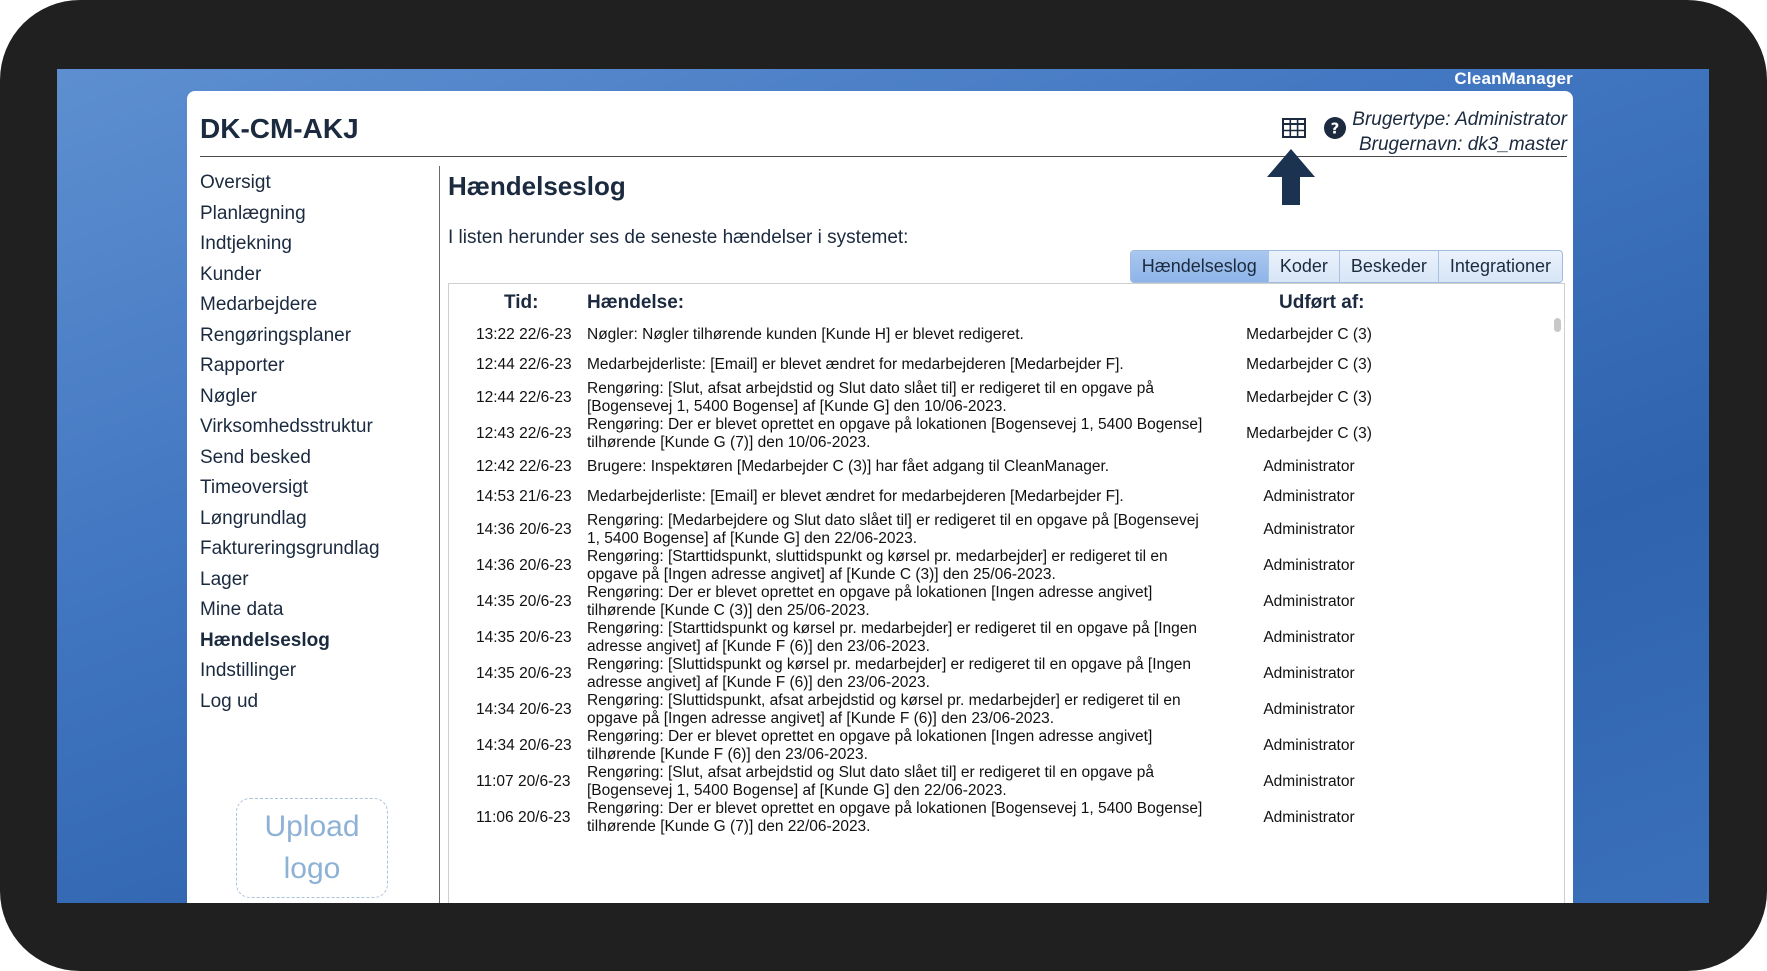  What do you see at coordinates (315, 214) in the screenshot?
I see `sidebar-item: Planlægning` at bounding box center [315, 214].